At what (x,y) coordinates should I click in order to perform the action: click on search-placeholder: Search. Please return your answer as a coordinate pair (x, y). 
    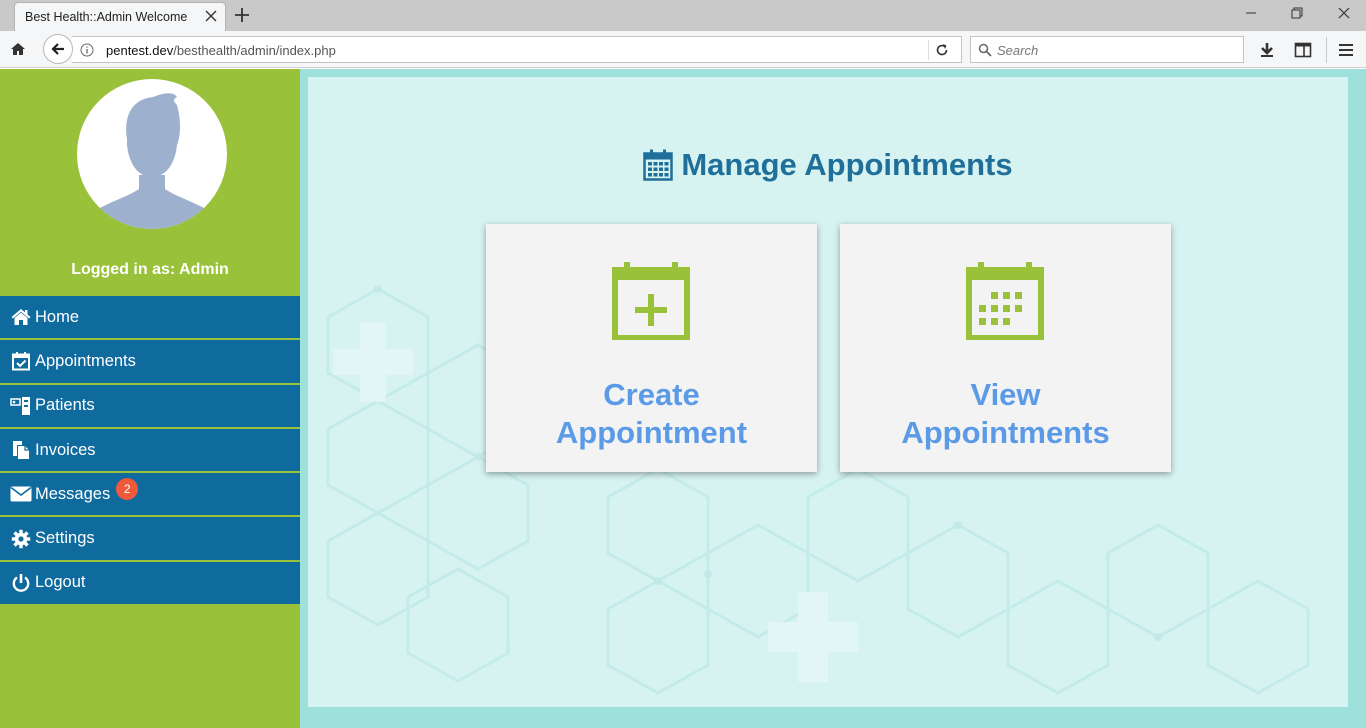
    Looking at the image, I should click on (1018, 50).